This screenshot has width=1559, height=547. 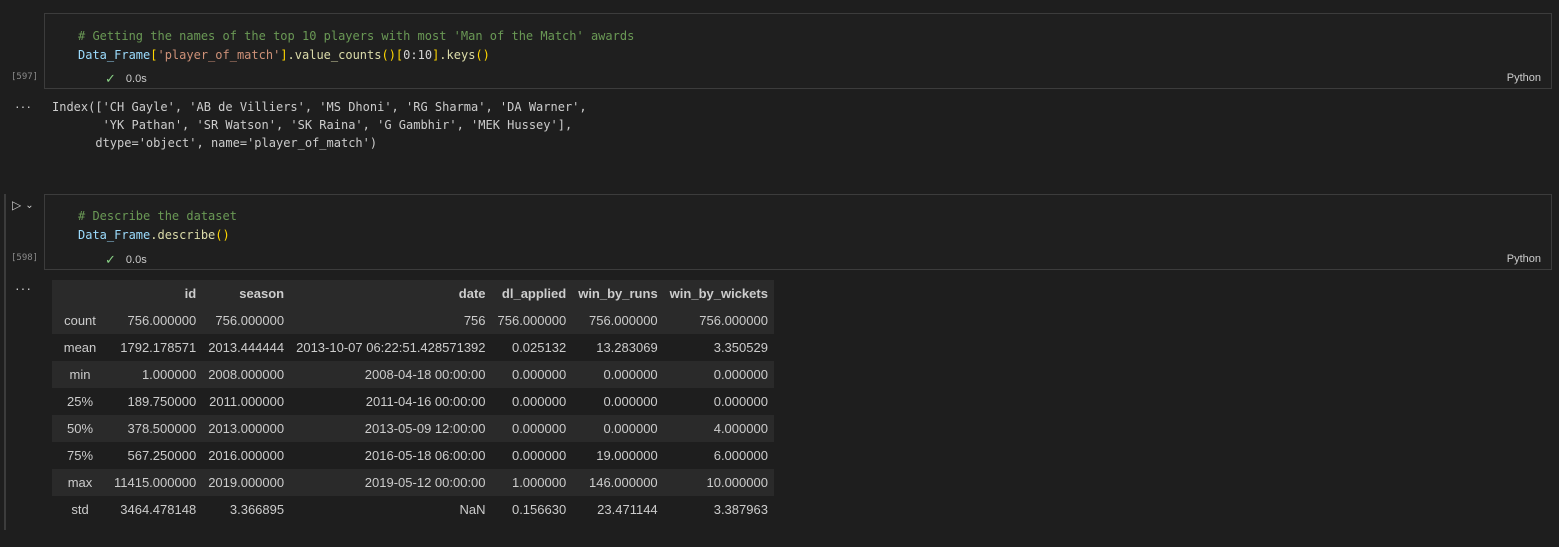 What do you see at coordinates (155, 293) in the screenshot?
I see `column-header: id` at bounding box center [155, 293].